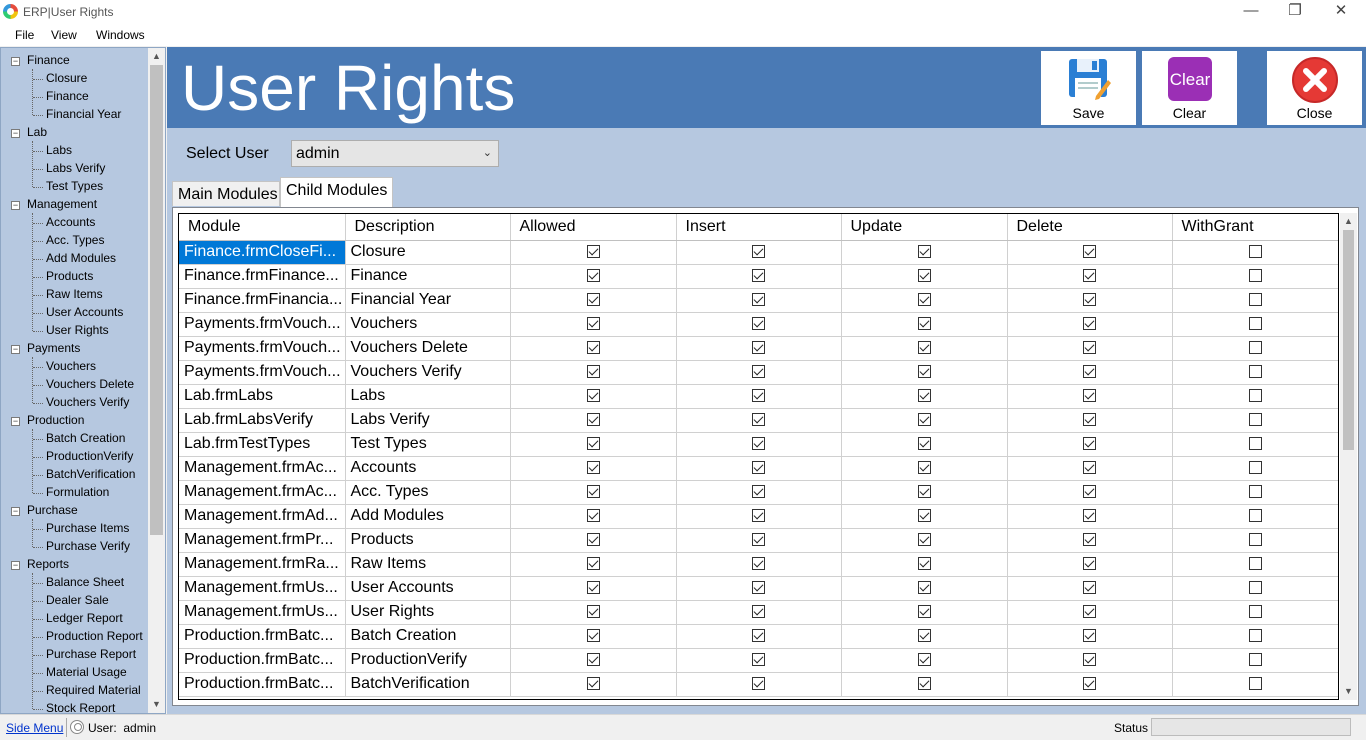 This screenshot has height=740, width=1366. I want to click on tree-item-accounts: Accounts, so click(70, 222).